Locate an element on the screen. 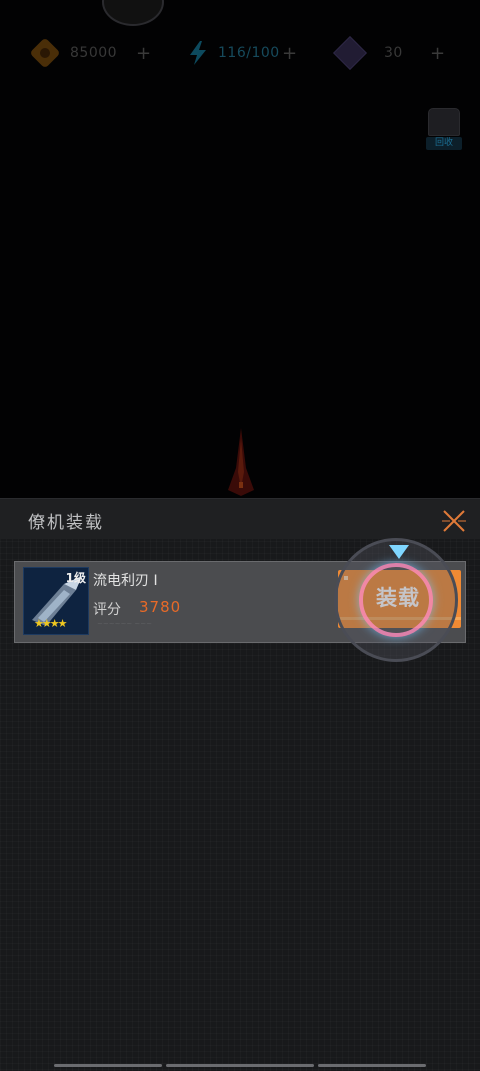 Image resolution: width=480 pixels, height=1071 pixels. gold-coin-icon is located at coordinates (45, 53).